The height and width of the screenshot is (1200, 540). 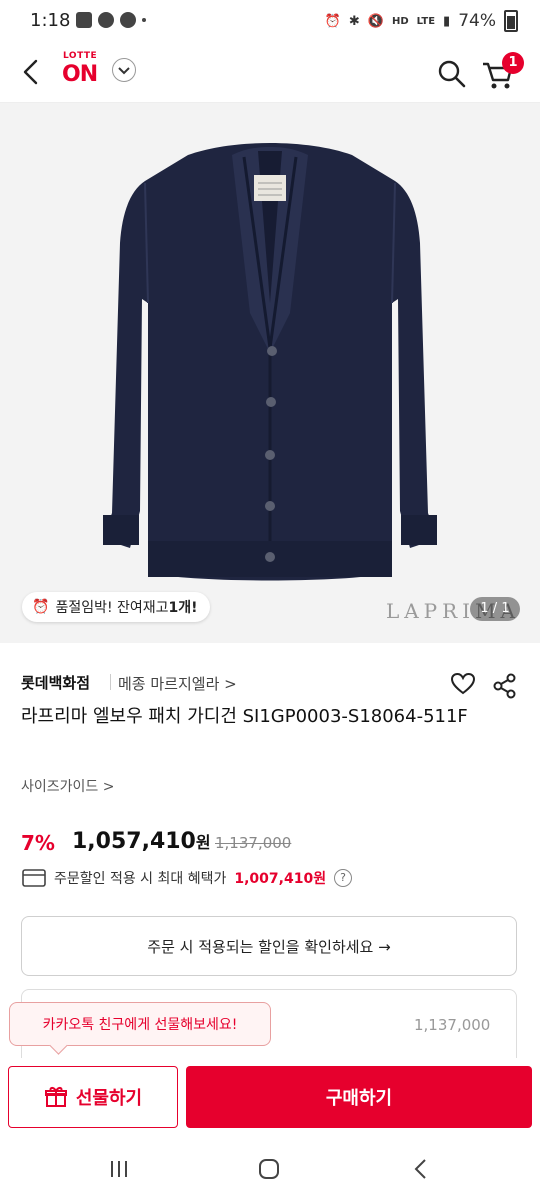 What do you see at coordinates (343, 878) in the screenshot?
I see `help-icon: ?` at bounding box center [343, 878].